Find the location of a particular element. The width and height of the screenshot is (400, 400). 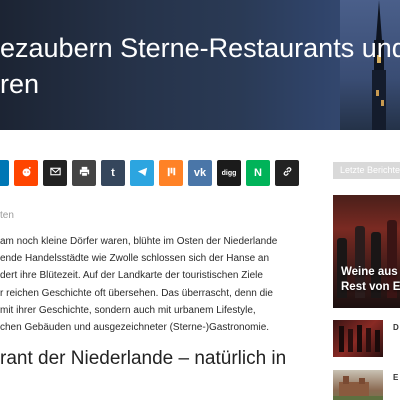

article-meta: ten is located at coordinates (7, 215).